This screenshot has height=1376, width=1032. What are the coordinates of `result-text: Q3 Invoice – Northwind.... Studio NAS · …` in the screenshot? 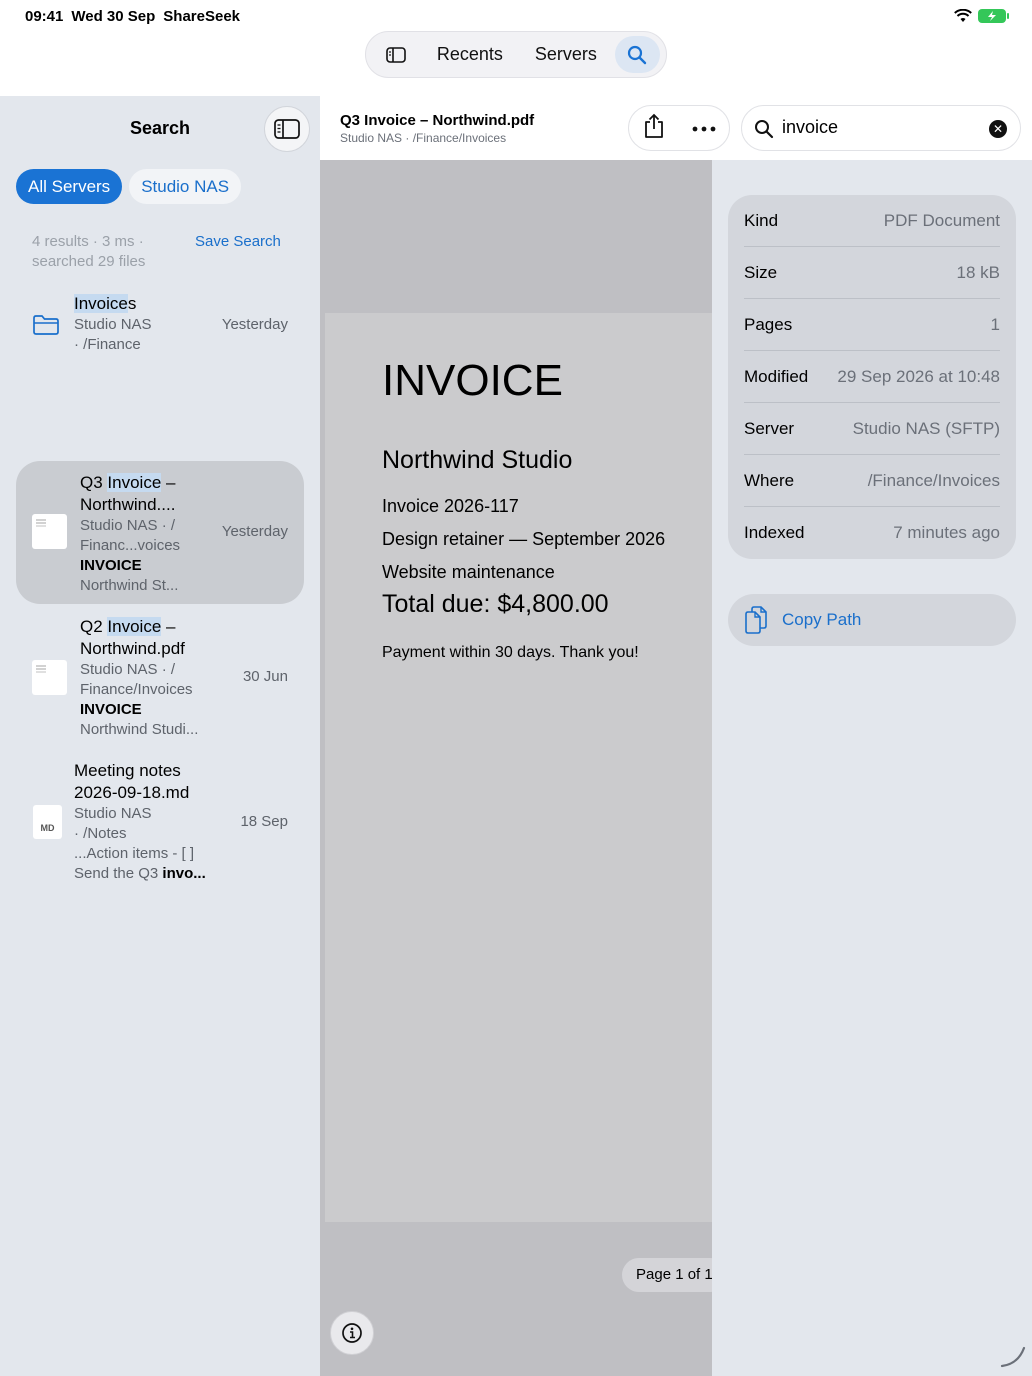 It's located at (150, 534).